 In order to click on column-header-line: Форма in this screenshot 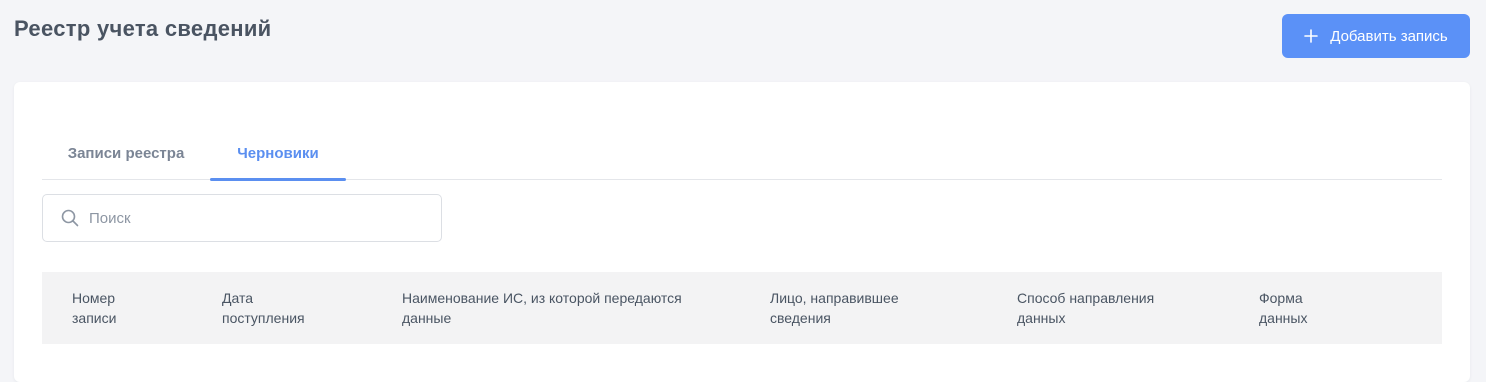, I will do `click(1281, 298)`.